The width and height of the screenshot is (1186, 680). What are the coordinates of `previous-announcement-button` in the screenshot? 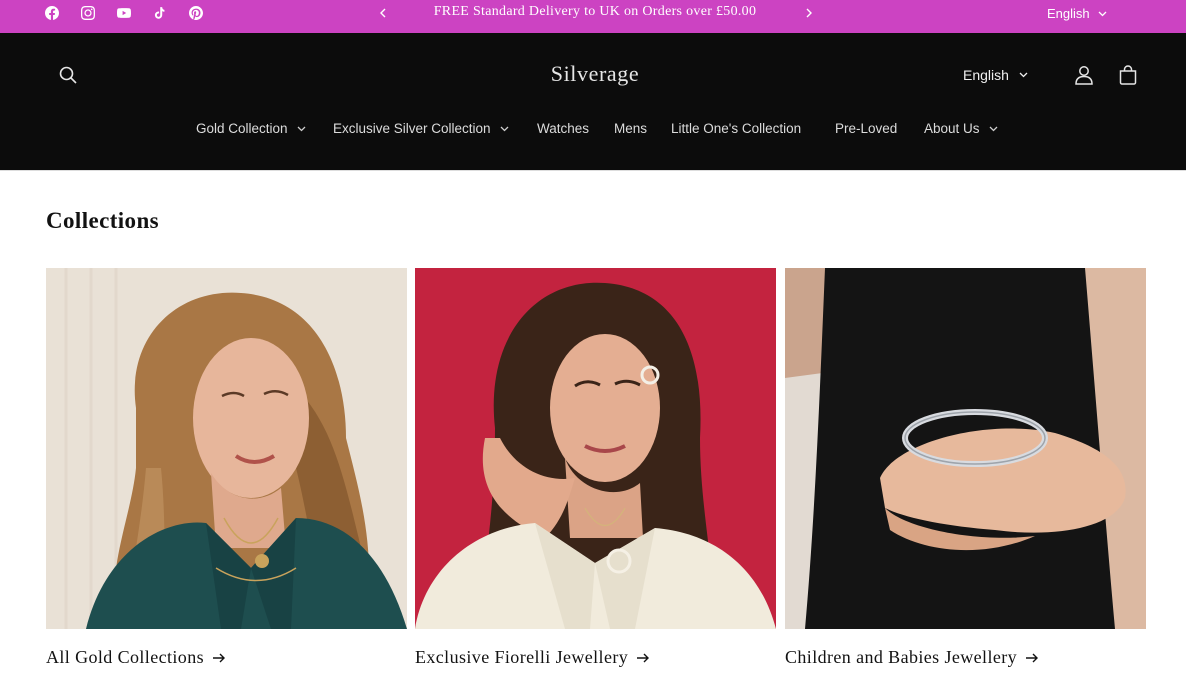 It's located at (383, 13).